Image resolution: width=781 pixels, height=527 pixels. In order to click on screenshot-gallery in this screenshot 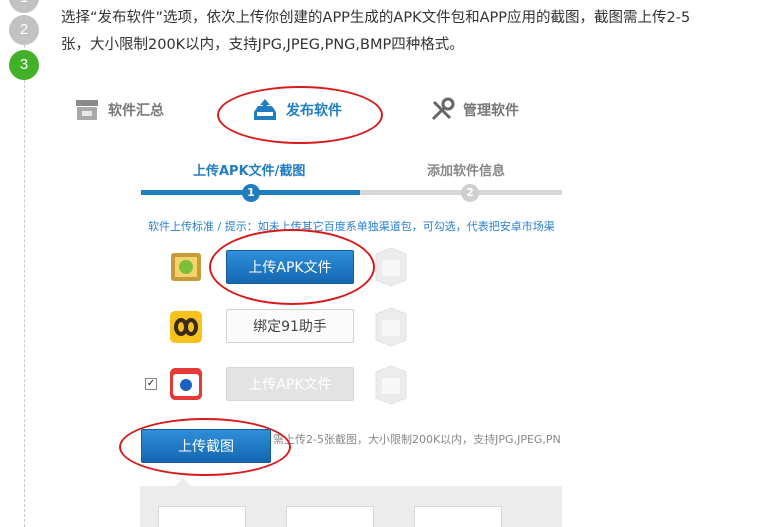, I will do `click(351, 506)`.